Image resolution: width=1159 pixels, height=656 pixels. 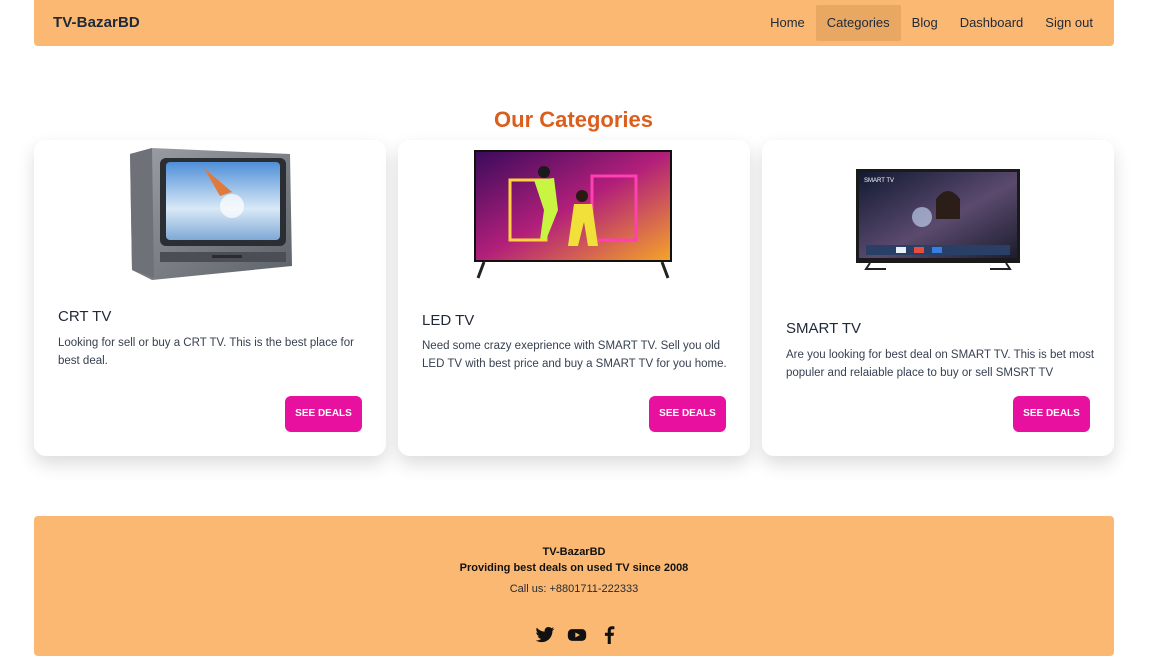 I want to click on card-title: LED TV, so click(x=448, y=320).